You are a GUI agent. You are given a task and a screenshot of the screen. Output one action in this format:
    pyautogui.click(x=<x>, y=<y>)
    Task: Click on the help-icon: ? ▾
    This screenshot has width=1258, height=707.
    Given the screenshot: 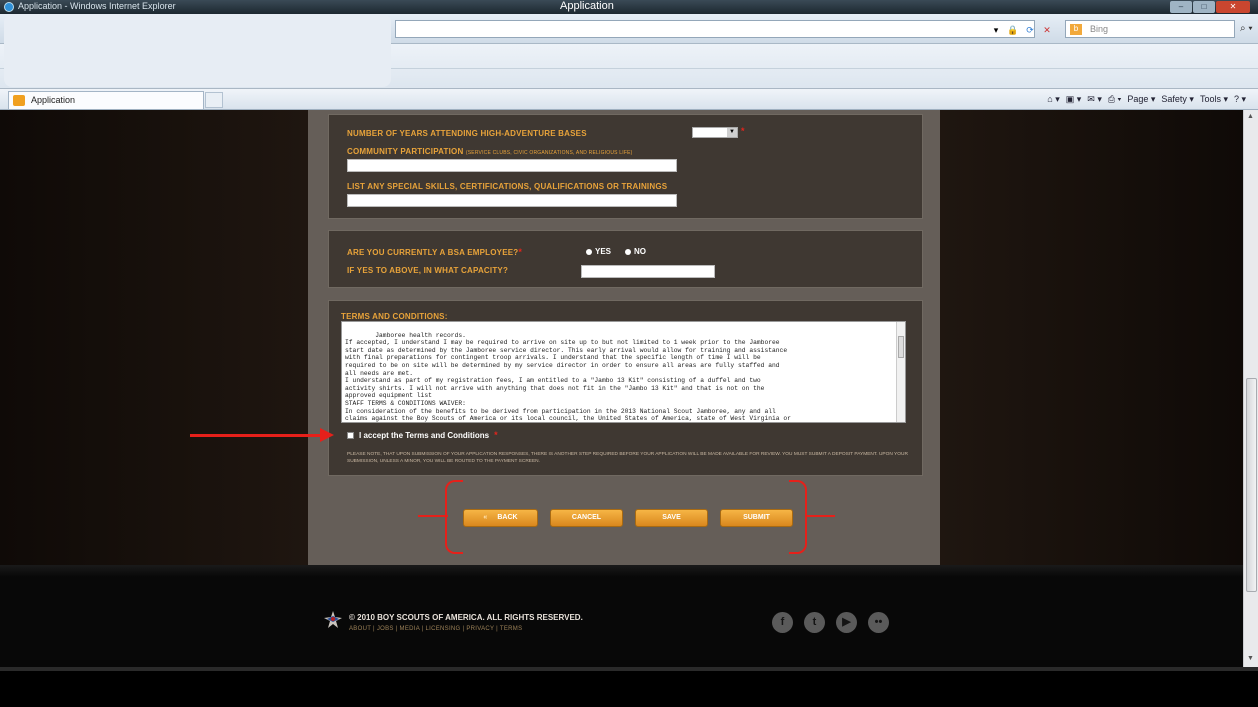 What is the action you would take?
    pyautogui.click(x=1240, y=99)
    